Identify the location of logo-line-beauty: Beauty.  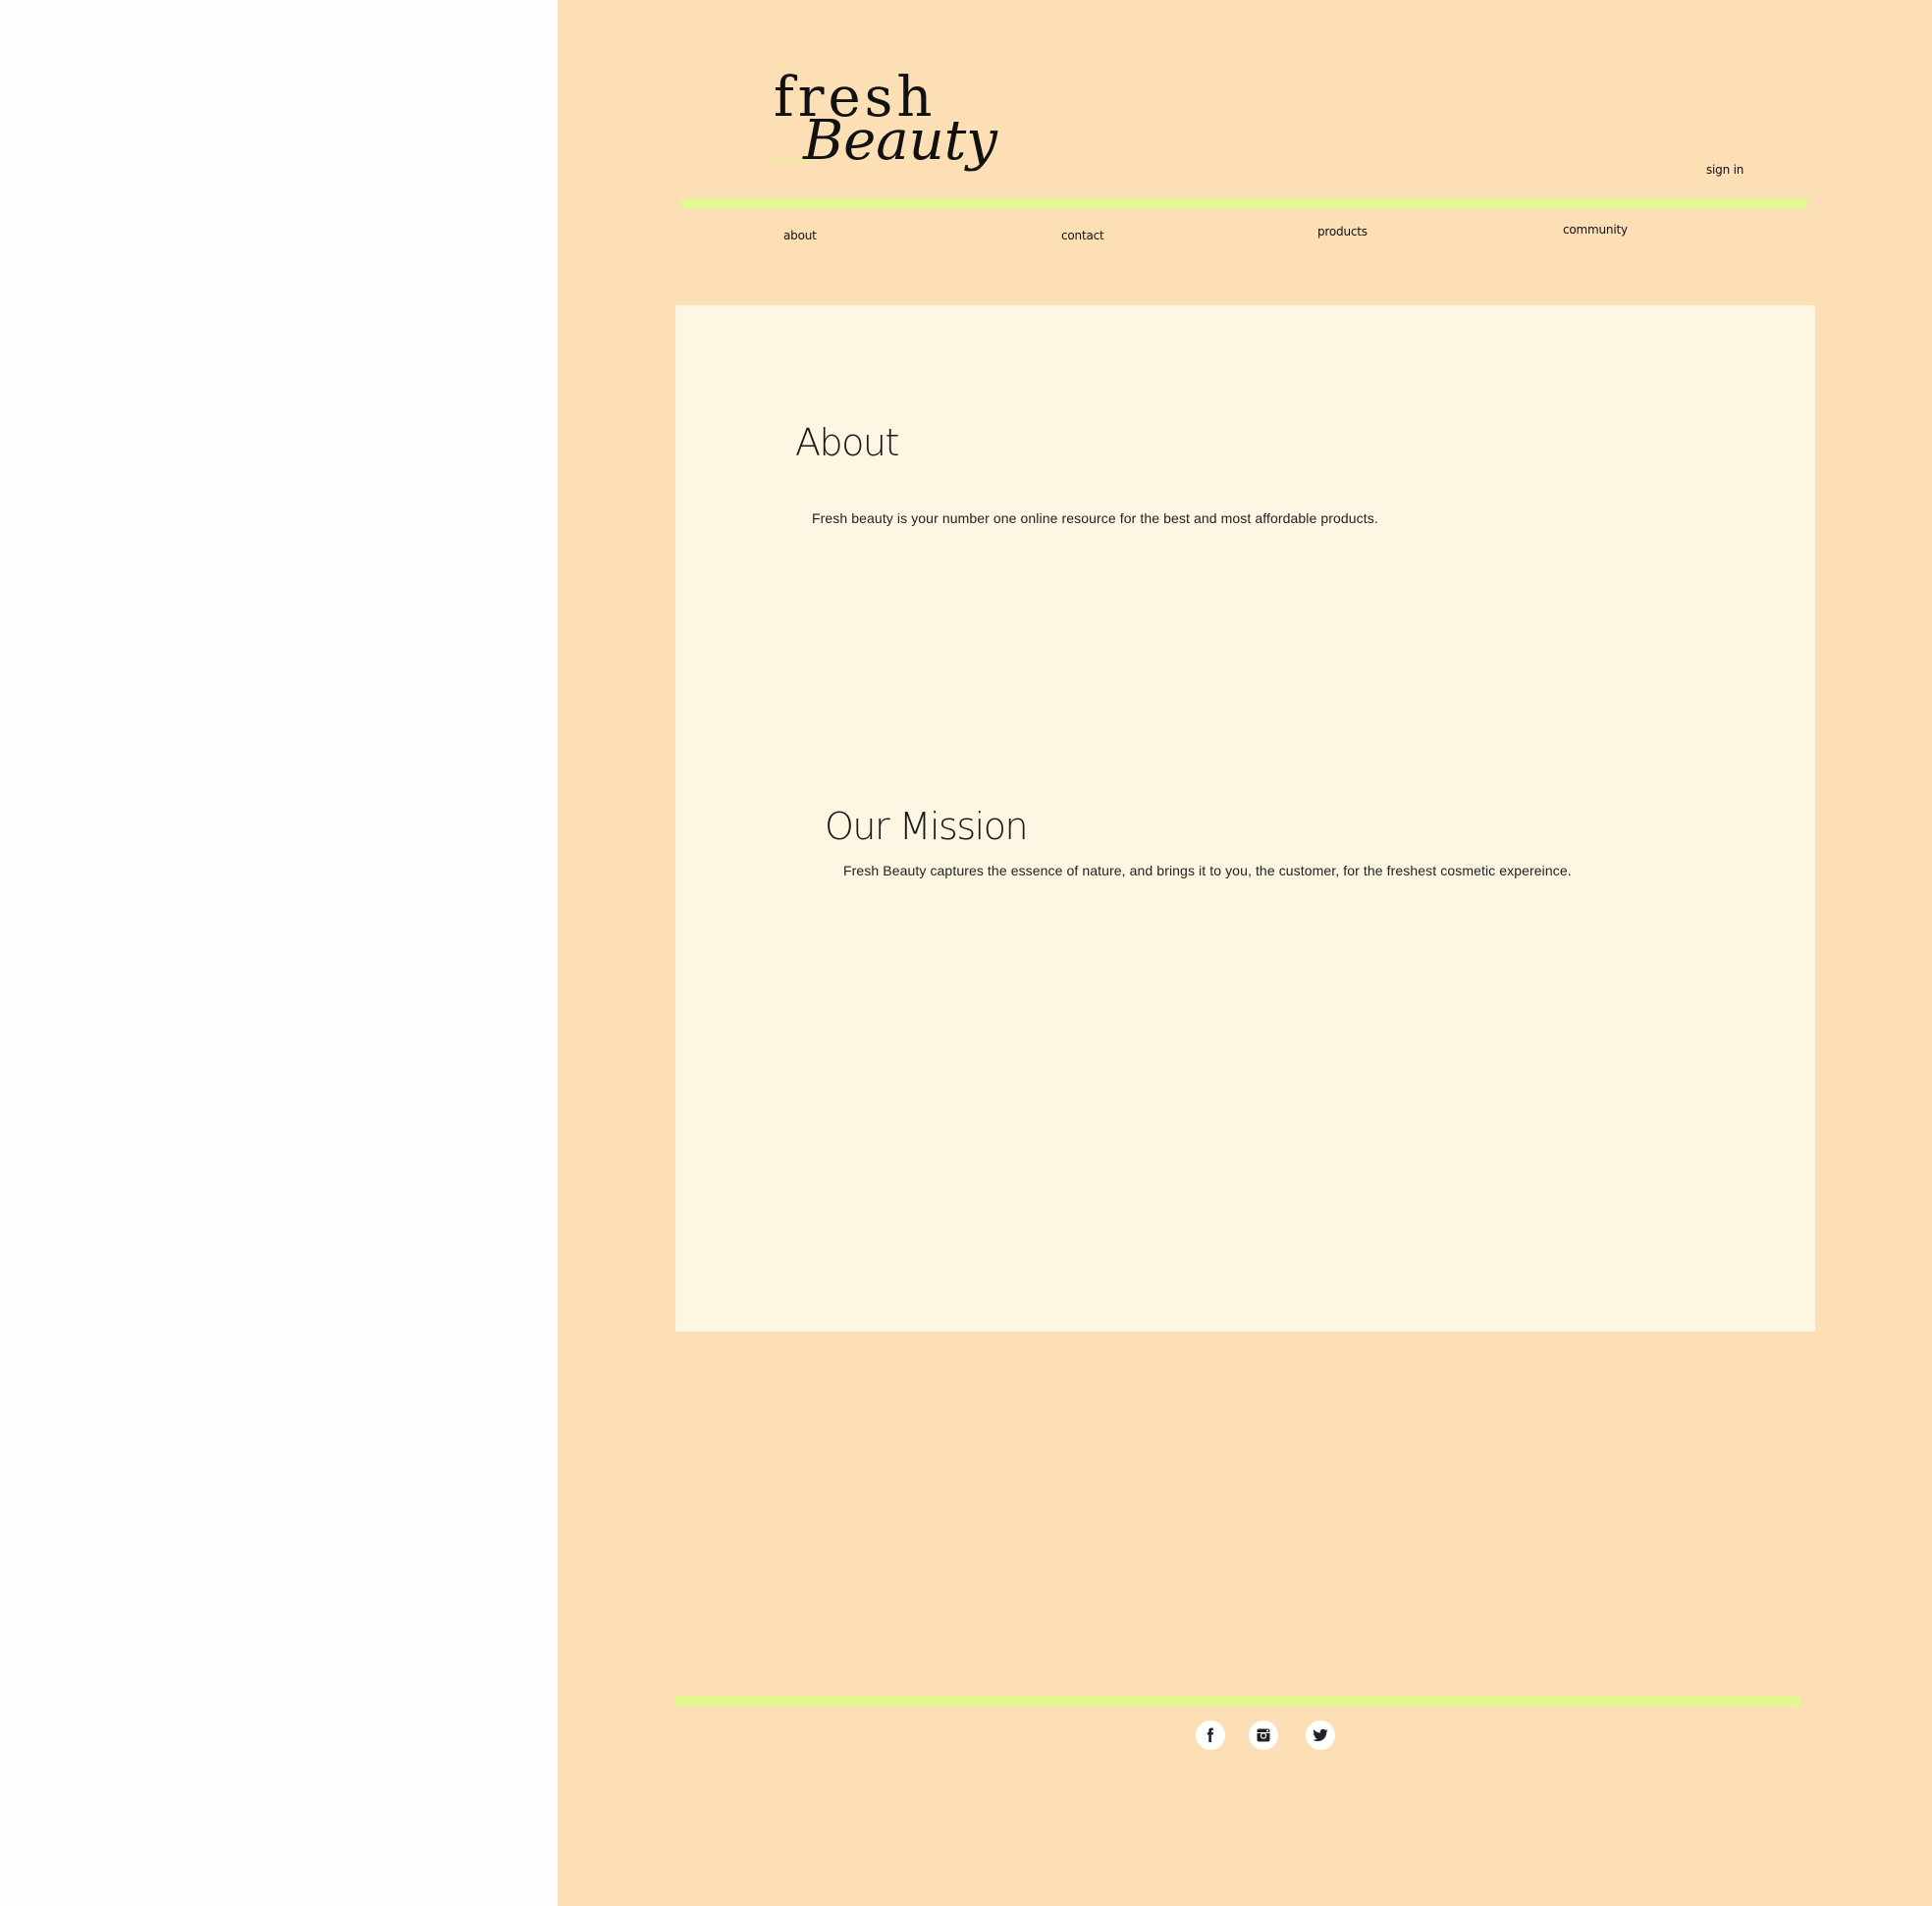
(900, 141).